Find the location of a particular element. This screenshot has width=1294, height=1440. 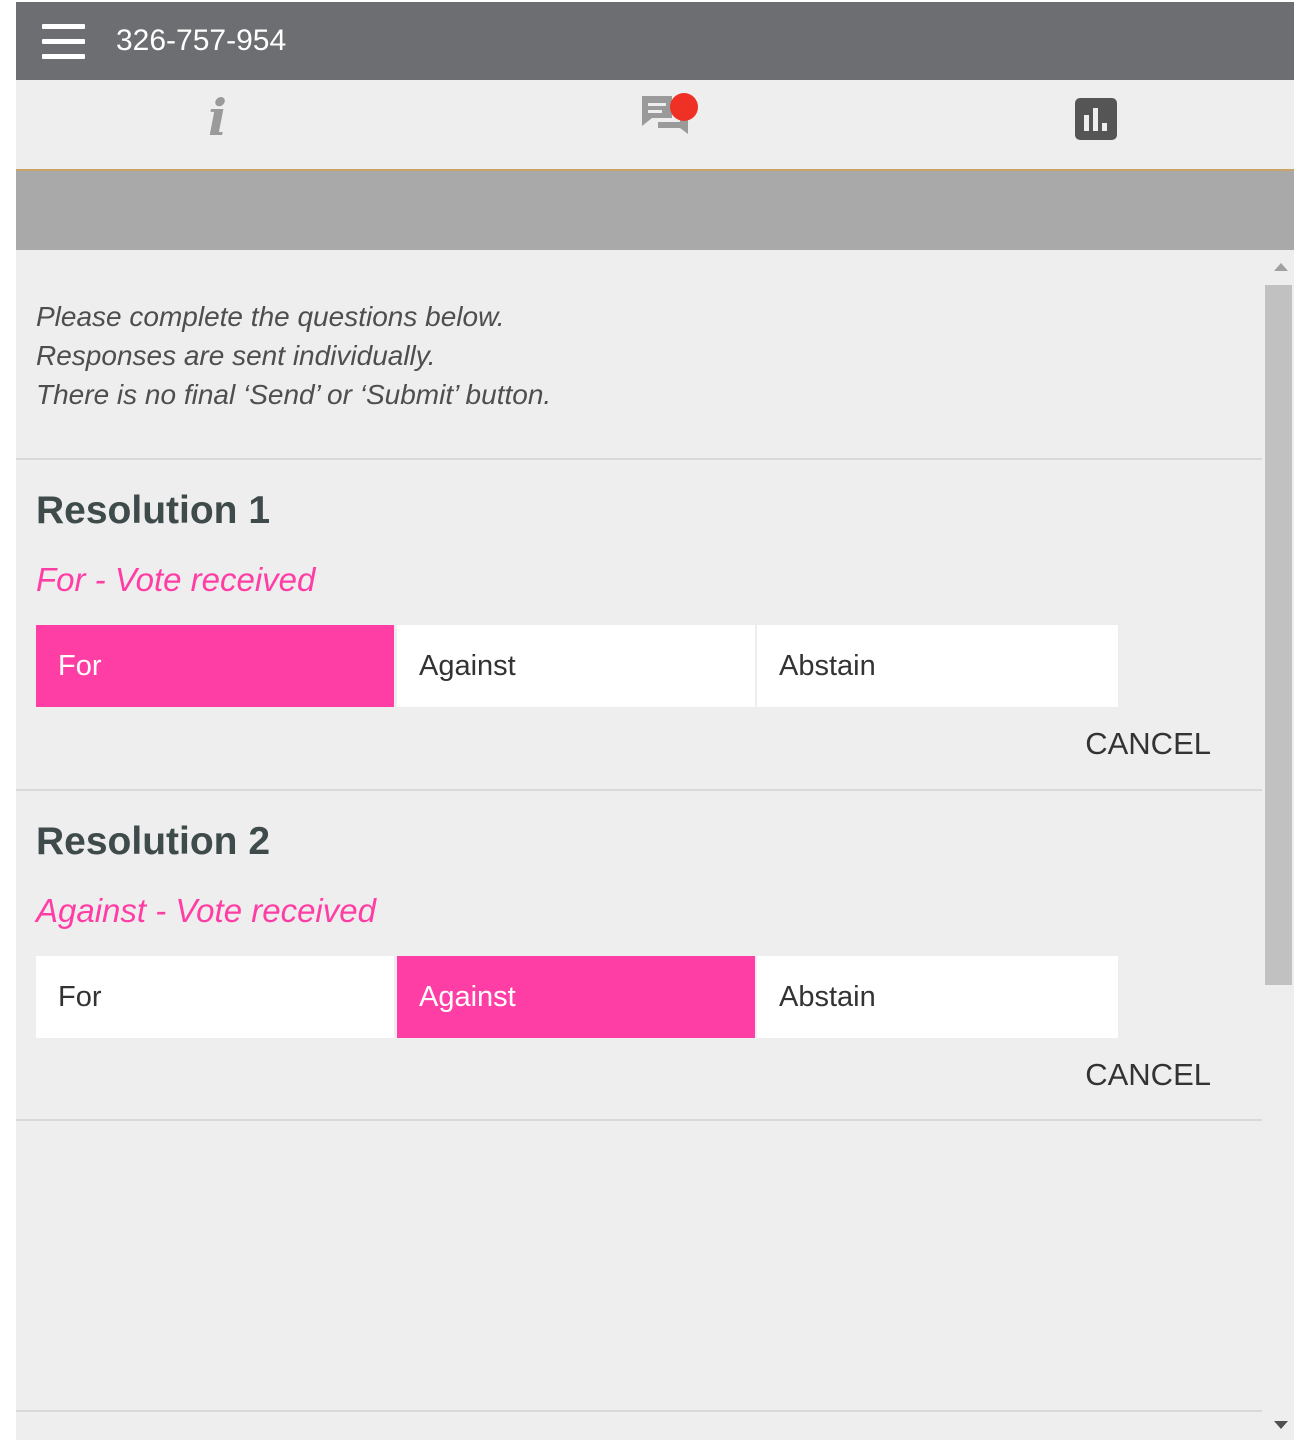

resolution-title: Resolution 2 is located at coordinates (153, 841).